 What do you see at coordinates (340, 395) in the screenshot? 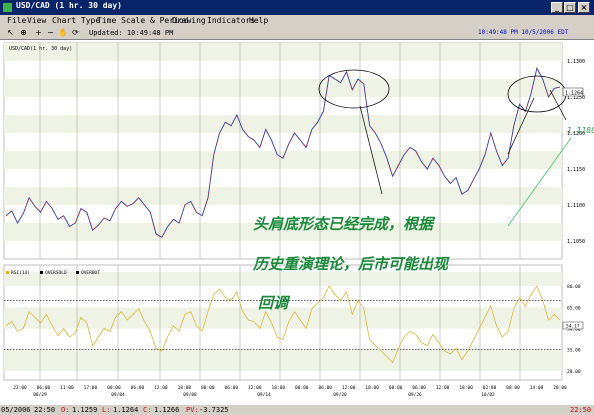
I see `x-date-label: 09/20` at bounding box center [340, 395].